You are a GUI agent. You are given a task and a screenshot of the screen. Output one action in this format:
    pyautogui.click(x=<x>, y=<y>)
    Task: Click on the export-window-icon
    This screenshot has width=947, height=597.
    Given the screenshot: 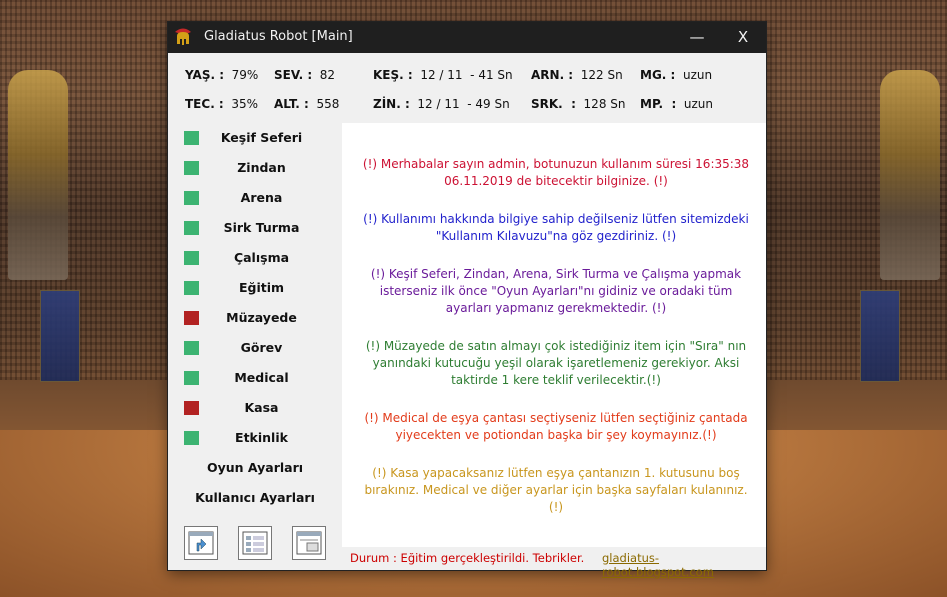 What is the action you would take?
    pyautogui.click(x=201, y=543)
    